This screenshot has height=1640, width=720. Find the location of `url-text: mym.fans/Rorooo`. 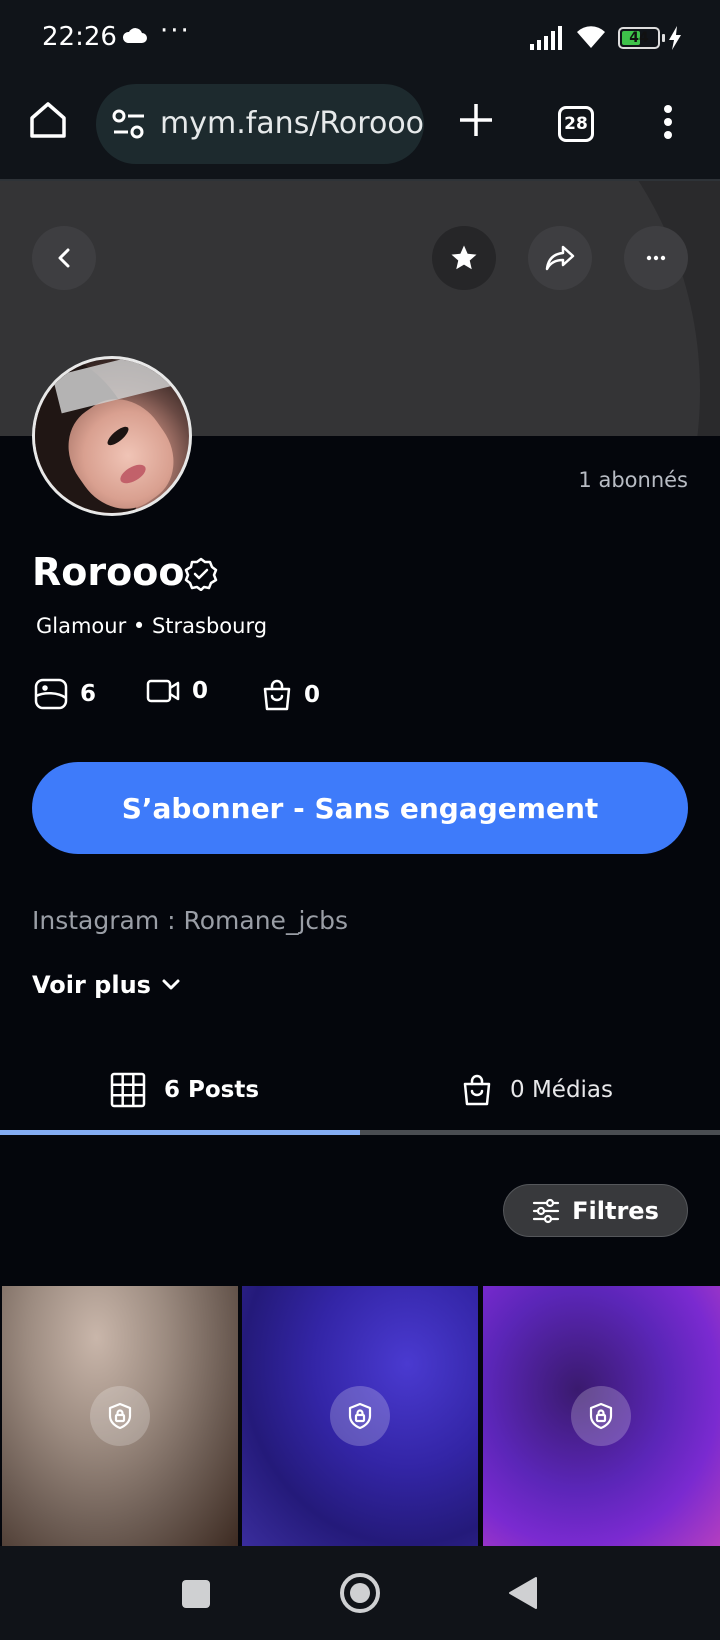

url-text: mym.fans/Rorooo is located at coordinates (292, 123).